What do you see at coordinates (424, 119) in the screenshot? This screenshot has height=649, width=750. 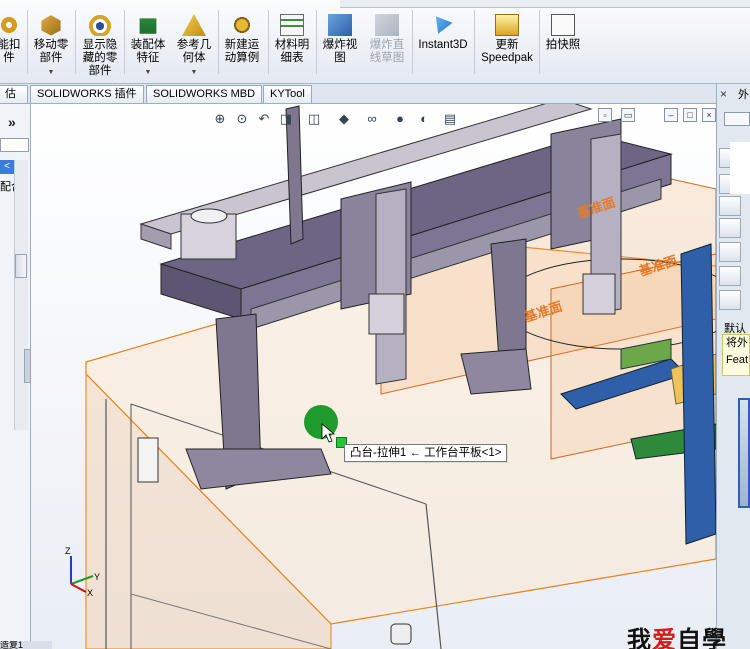 I see `apply-scene-icon: ◐` at bounding box center [424, 119].